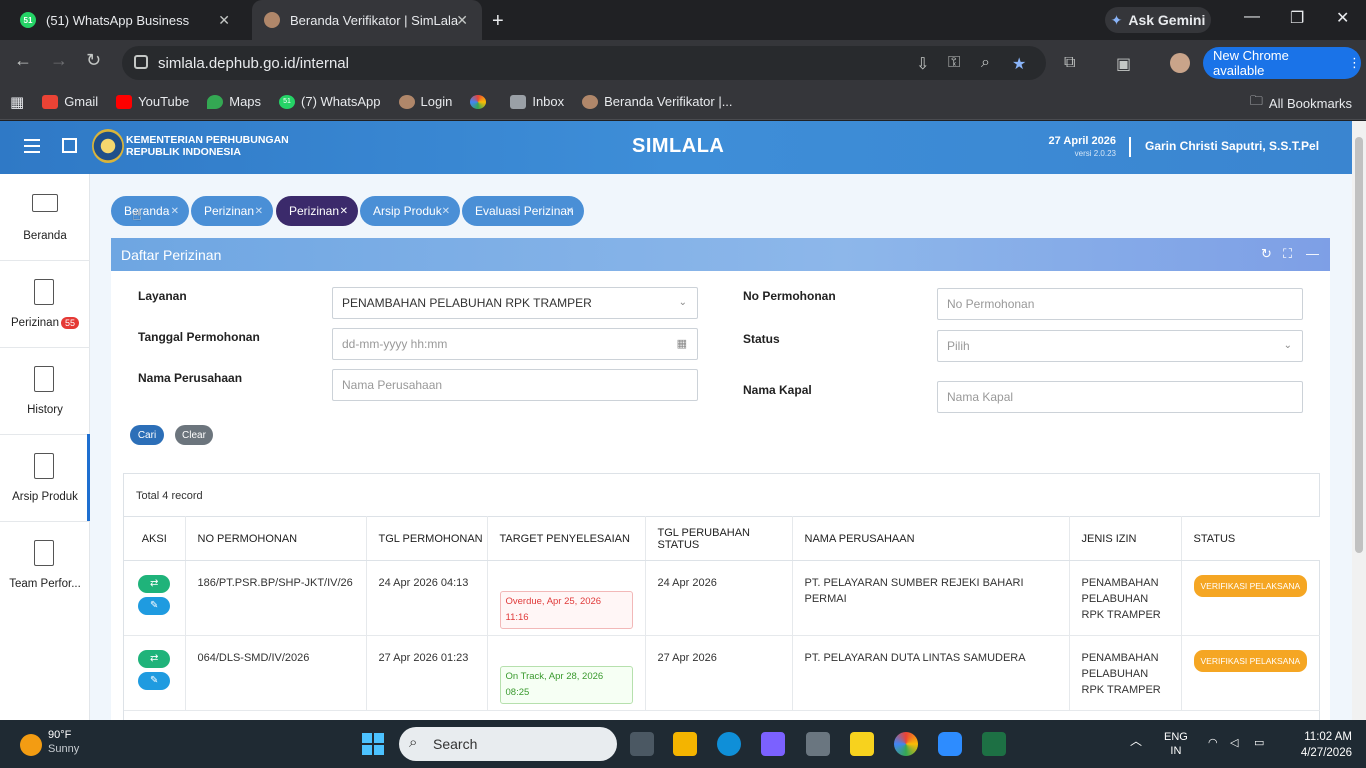  I want to click on sticky-notes-icon, so click(862, 744).